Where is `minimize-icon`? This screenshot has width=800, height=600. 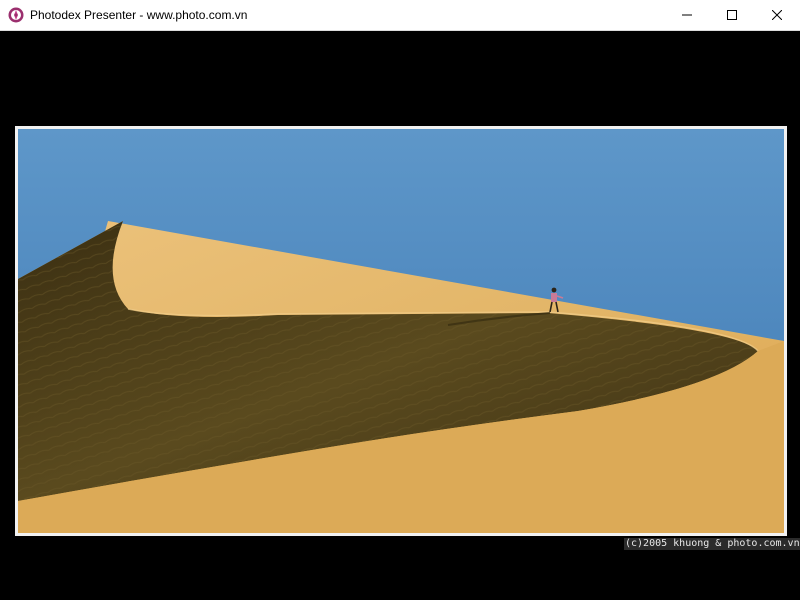 minimize-icon is located at coordinates (687, 15).